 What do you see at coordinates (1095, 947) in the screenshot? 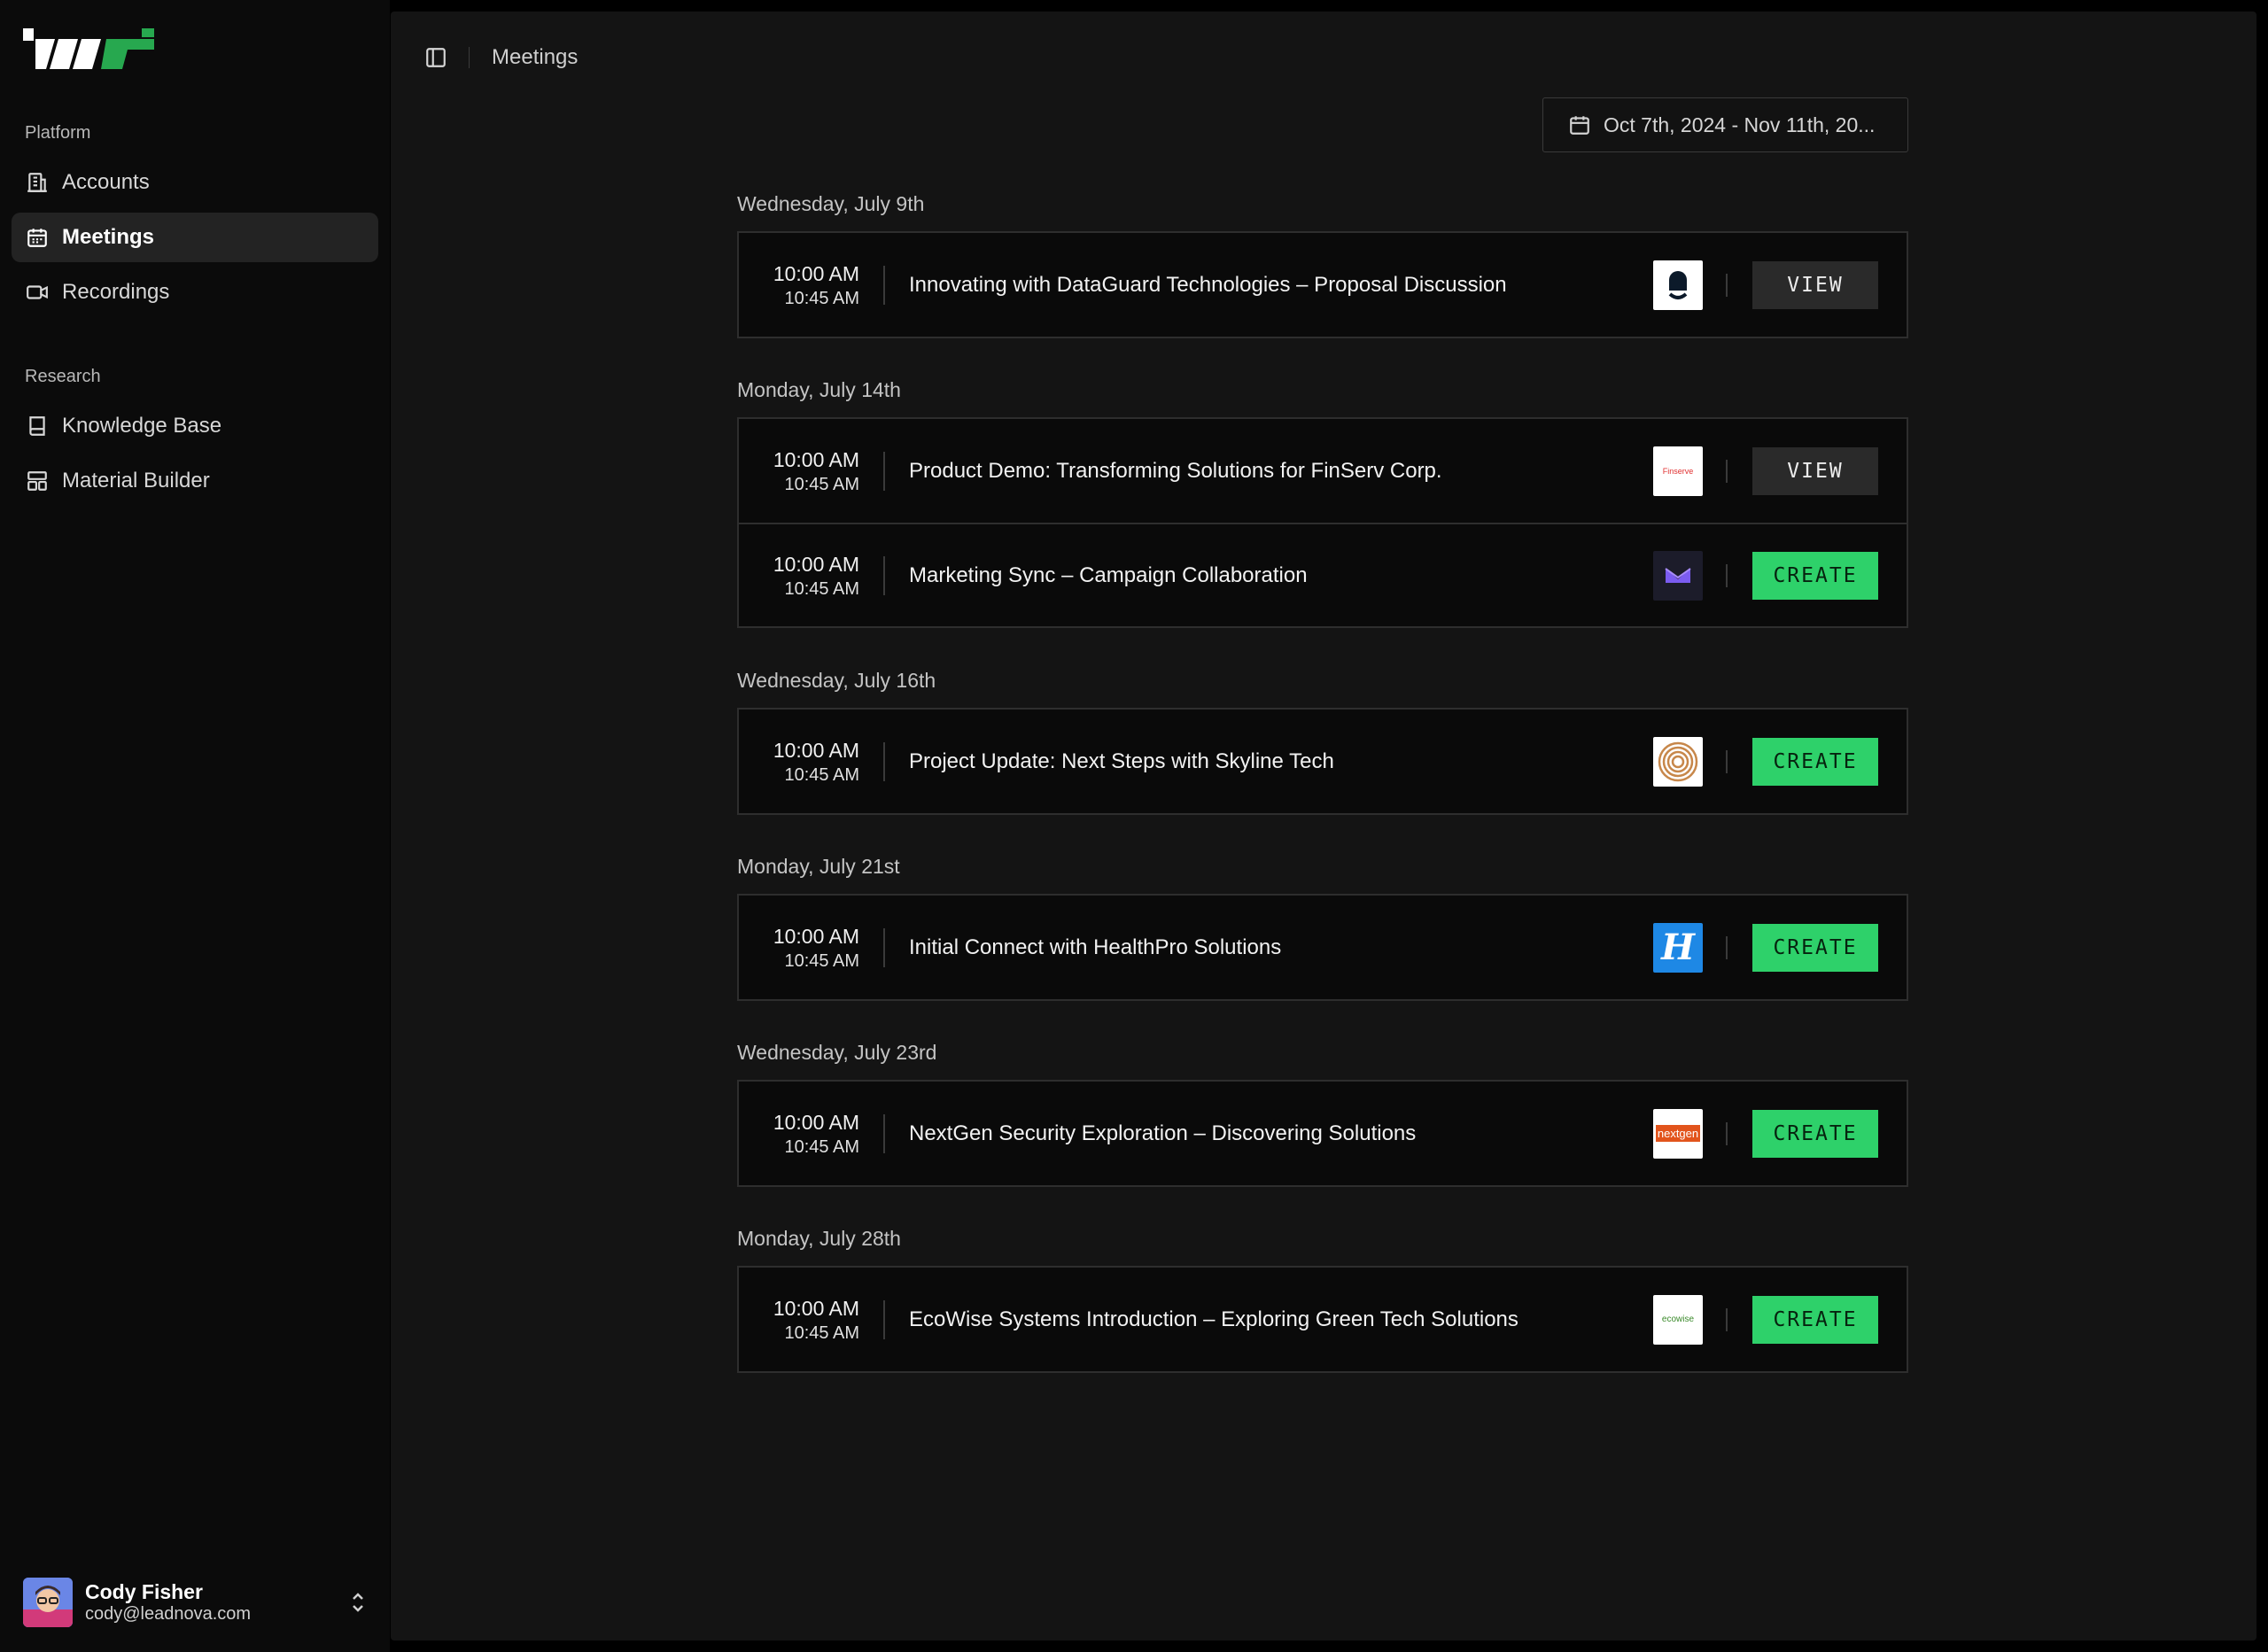
I see `meeting-title: Initial Connect with HealthPro Solutions` at bounding box center [1095, 947].